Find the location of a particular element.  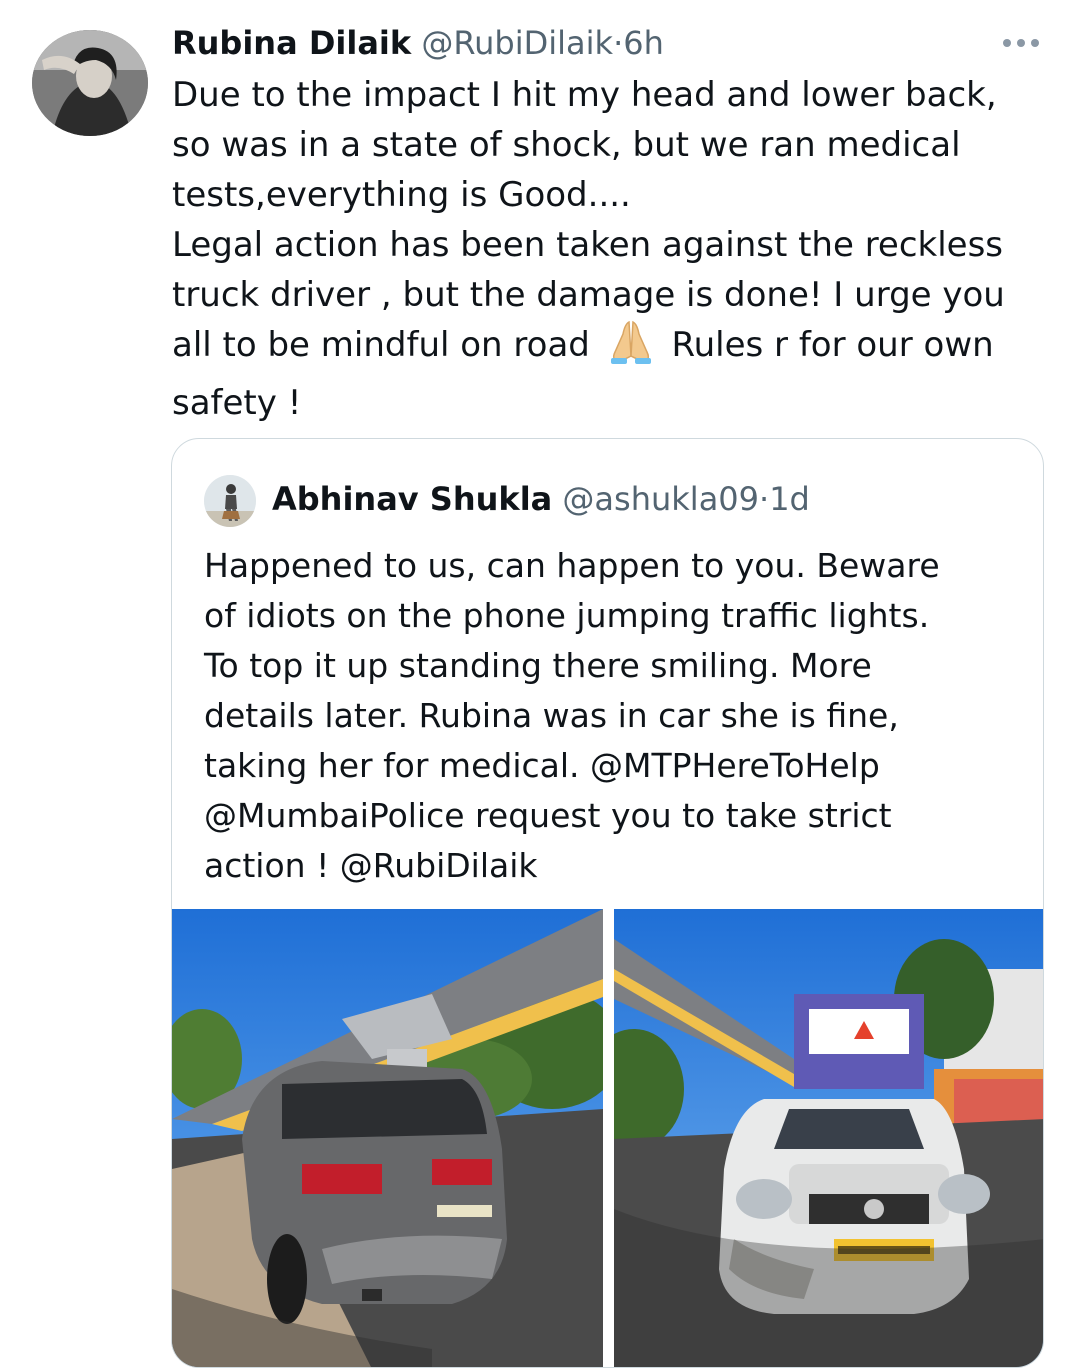

author-name: Rubina Dilaik is located at coordinates (291, 43).